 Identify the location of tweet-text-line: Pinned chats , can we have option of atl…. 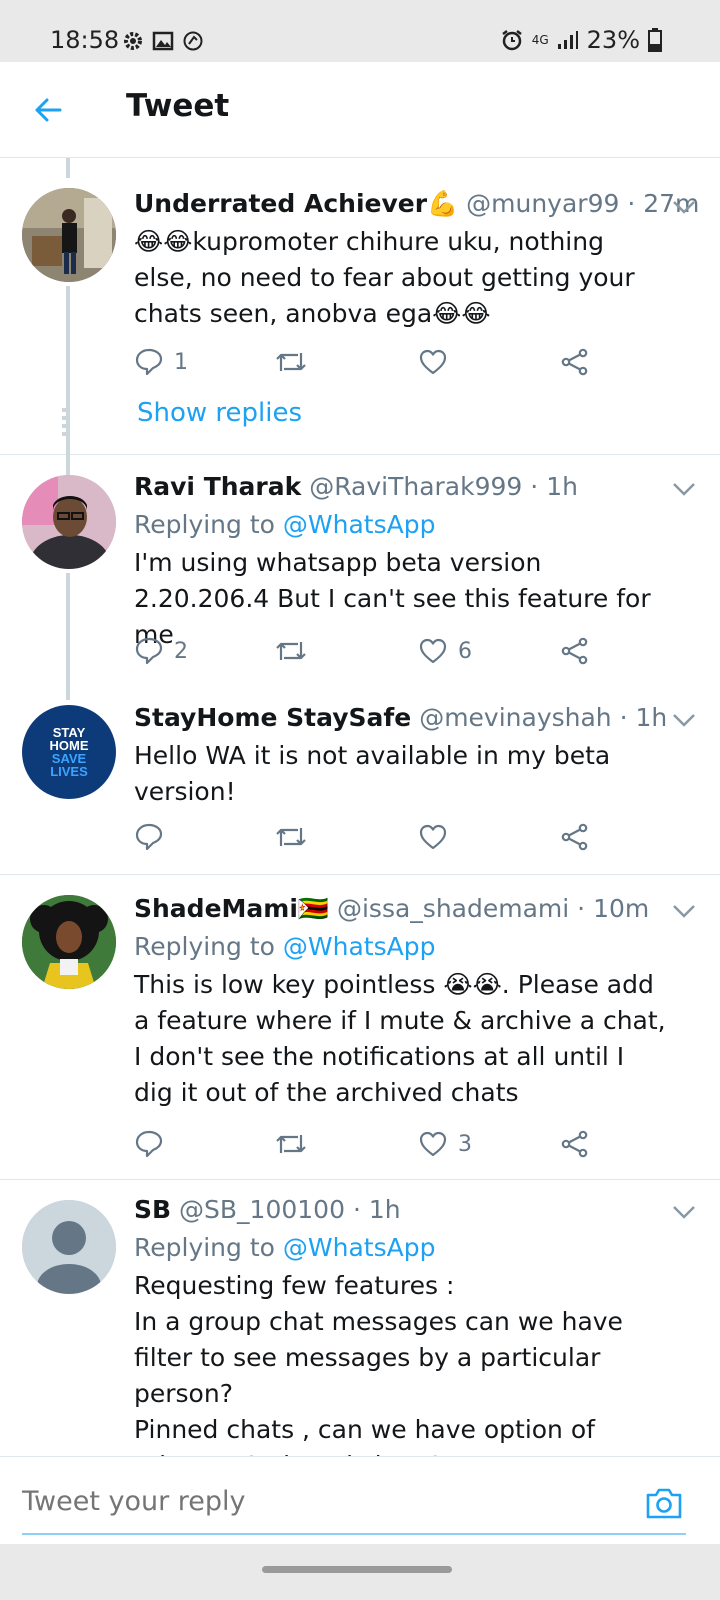
(364, 1435).